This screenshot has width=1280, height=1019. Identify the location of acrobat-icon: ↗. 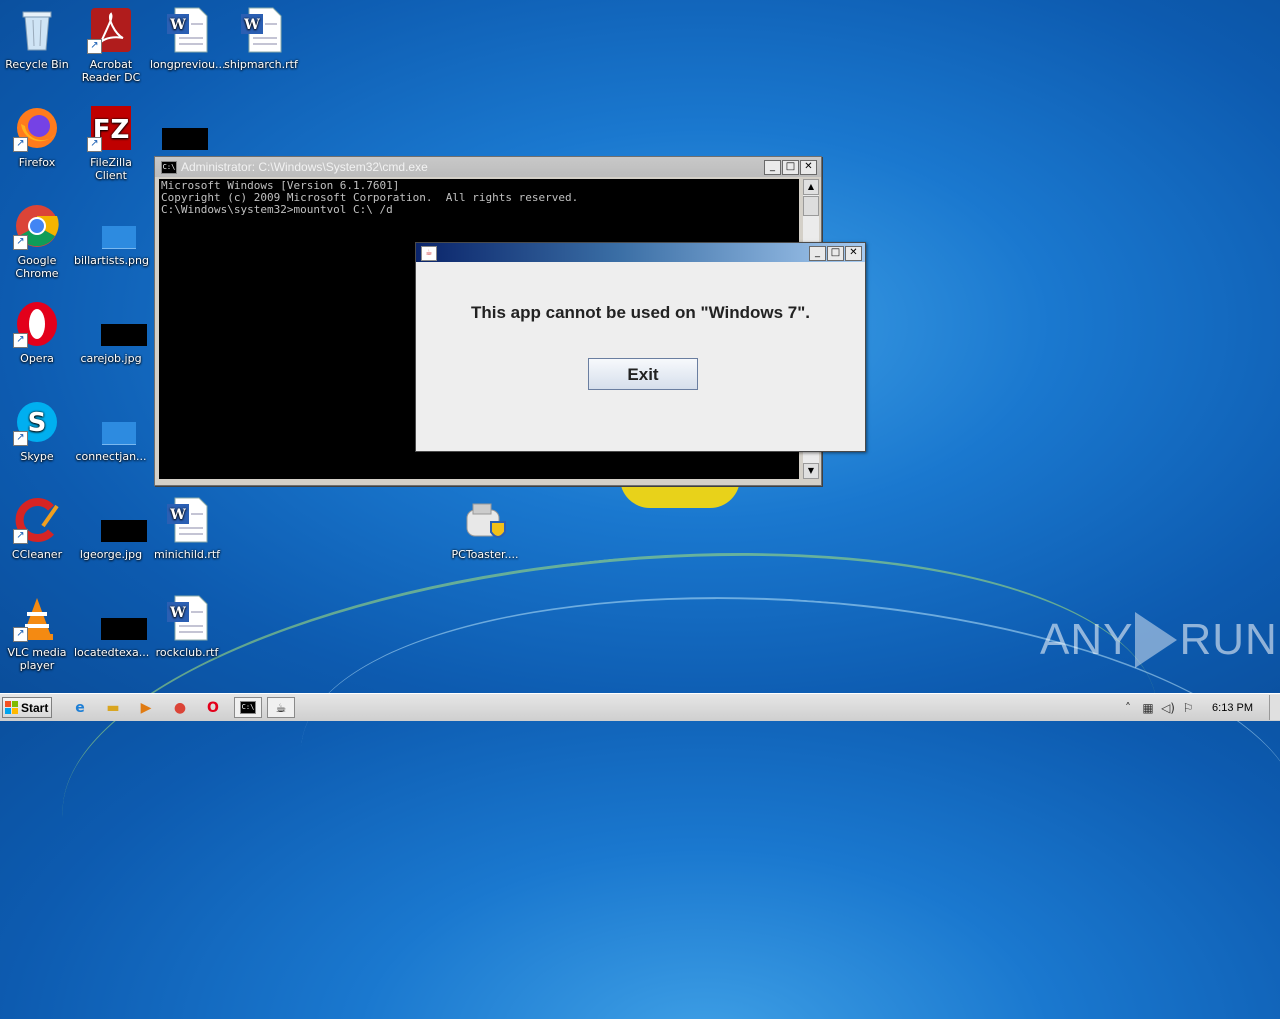
(111, 30).